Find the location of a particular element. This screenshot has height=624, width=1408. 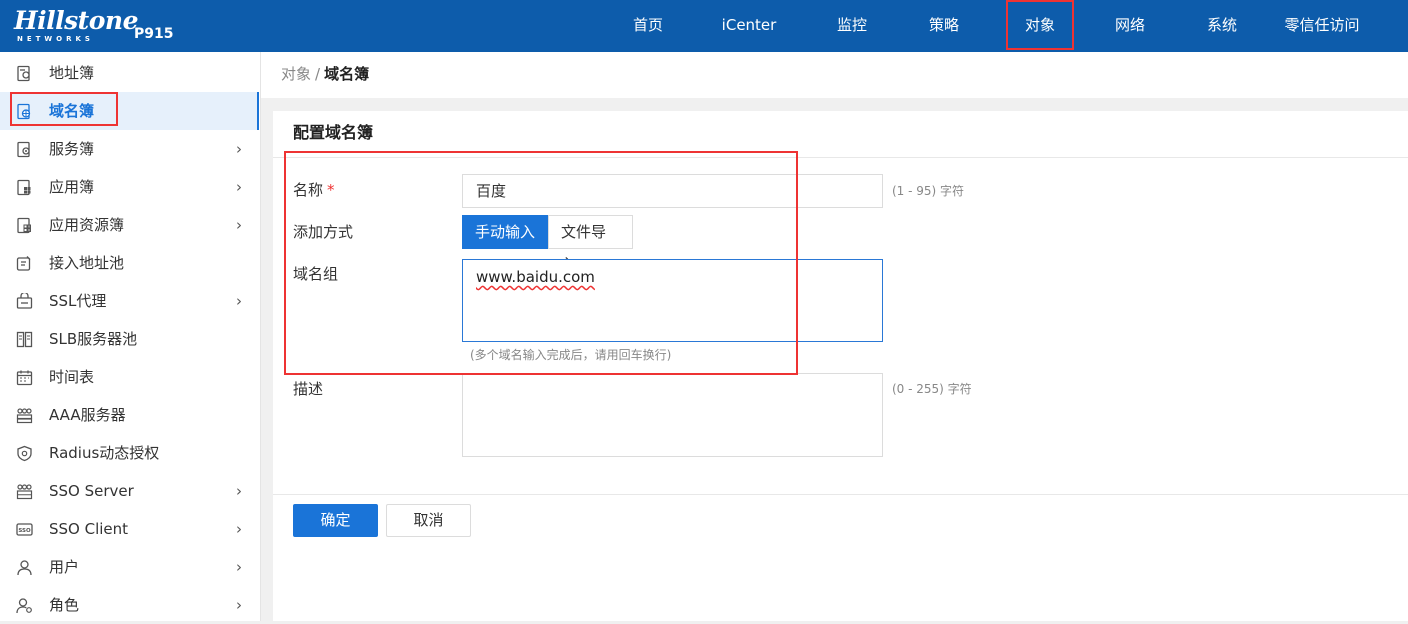

sidebar-item-user: 用户 › is located at coordinates (129, 567).